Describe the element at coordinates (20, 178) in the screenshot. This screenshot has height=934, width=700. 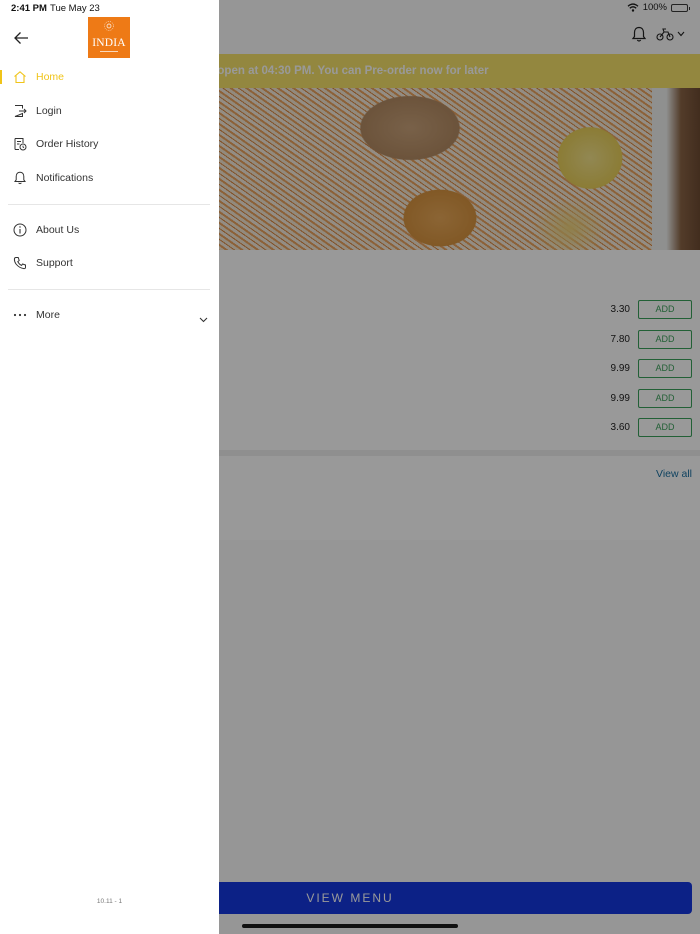
I see `bell-icon` at that location.